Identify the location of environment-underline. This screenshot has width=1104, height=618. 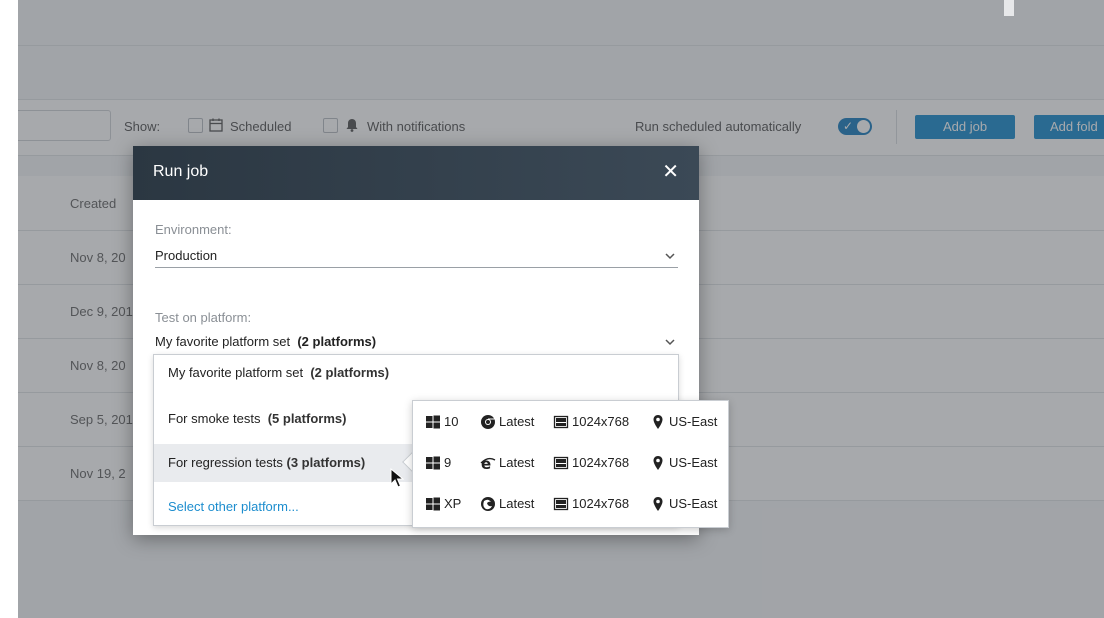
(416, 267).